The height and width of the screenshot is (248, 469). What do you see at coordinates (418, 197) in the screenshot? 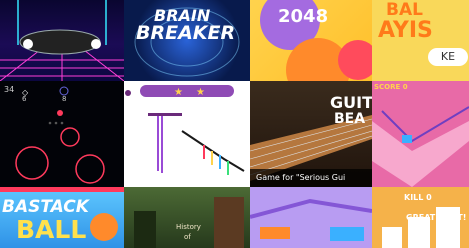
I see `kill-title: KILL 0` at bounding box center [418, 197].